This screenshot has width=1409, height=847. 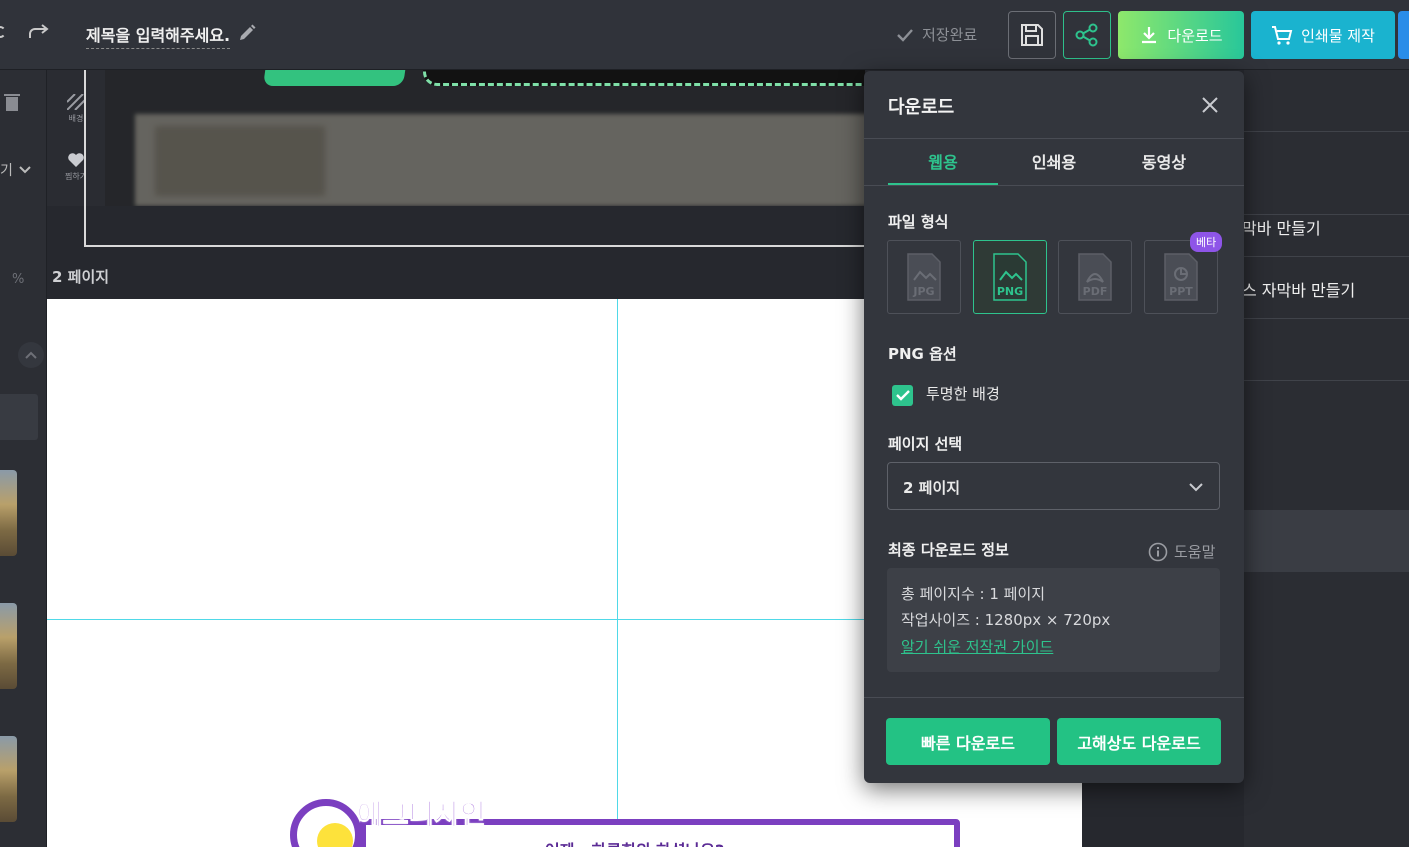 I want to click on share-button, so click(x=1087, y=35).